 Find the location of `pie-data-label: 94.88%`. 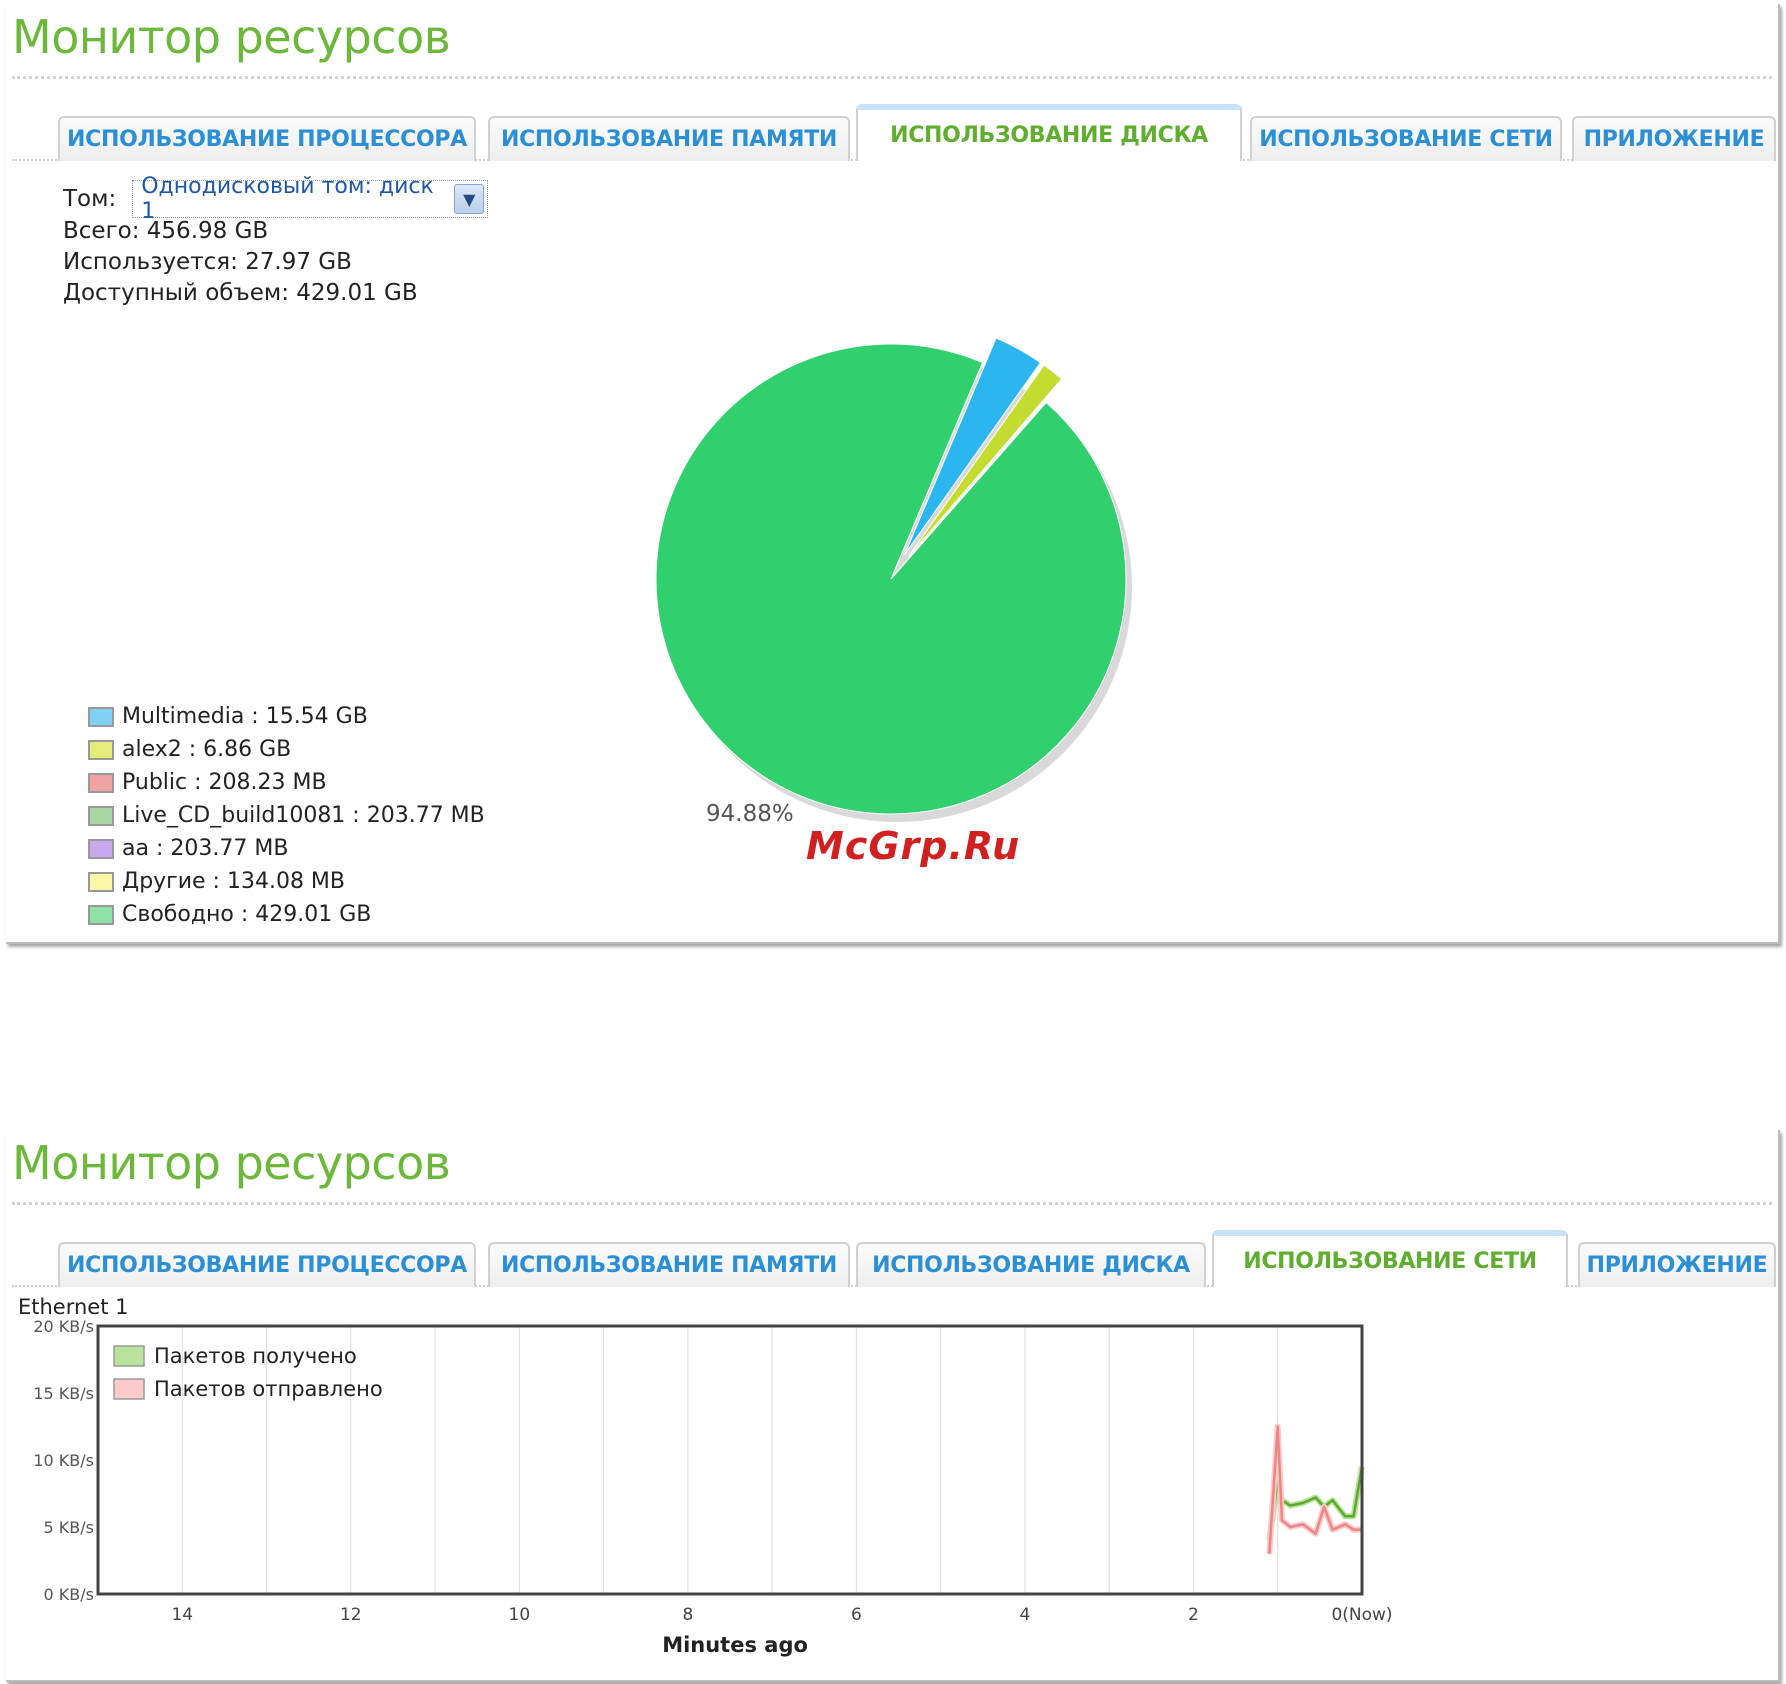

pie-data-label: 94.88% is located at coordinates (750, 814).